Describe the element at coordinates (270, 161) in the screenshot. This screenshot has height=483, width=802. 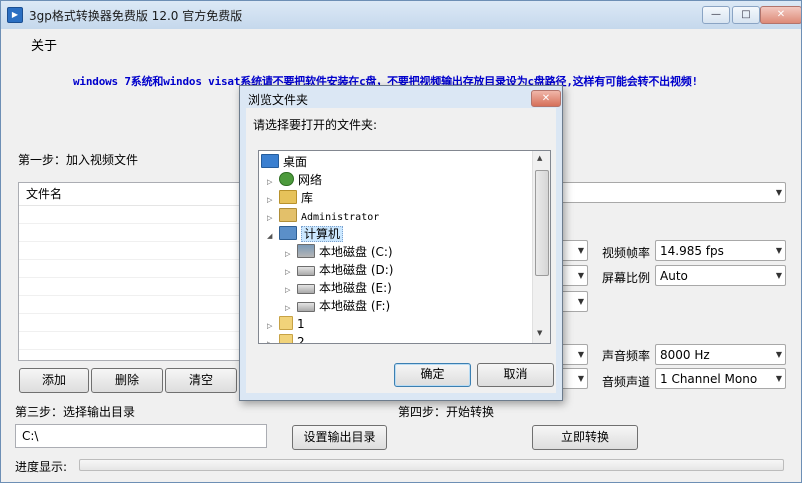
I see `desktop-icon` at that location.